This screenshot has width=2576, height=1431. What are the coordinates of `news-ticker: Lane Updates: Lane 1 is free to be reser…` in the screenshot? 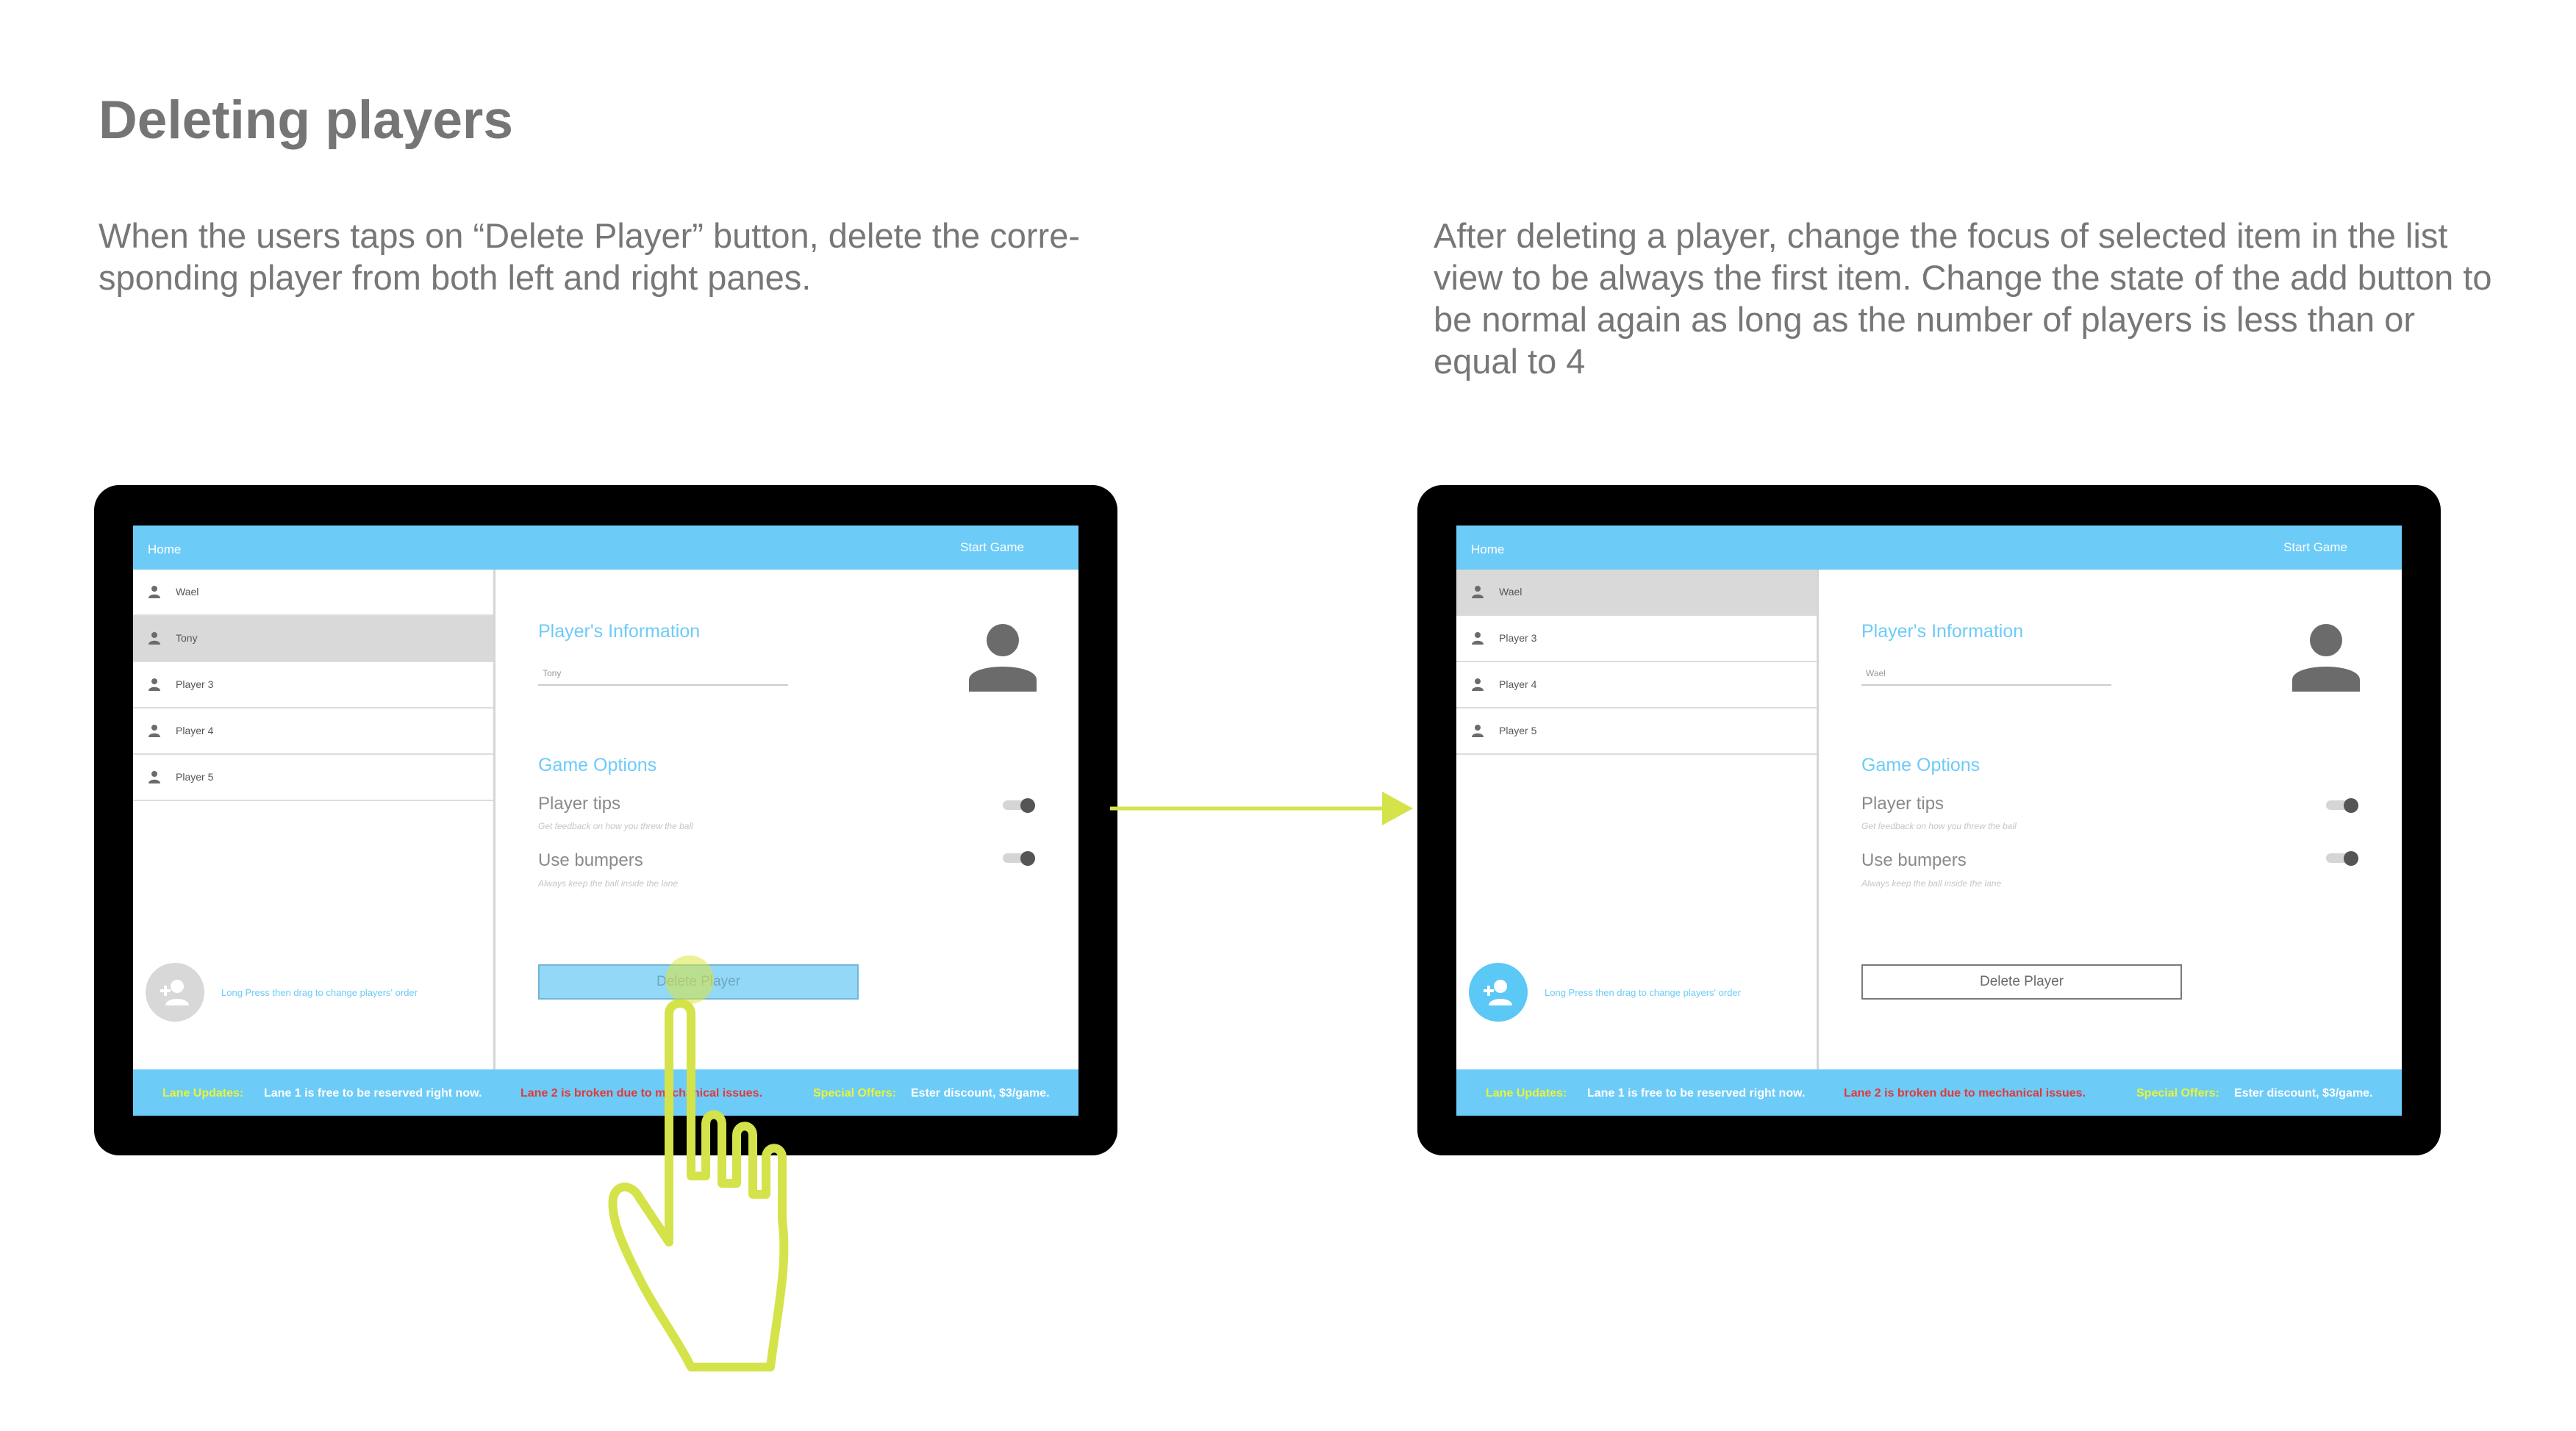 It's located at (1929, 1092).